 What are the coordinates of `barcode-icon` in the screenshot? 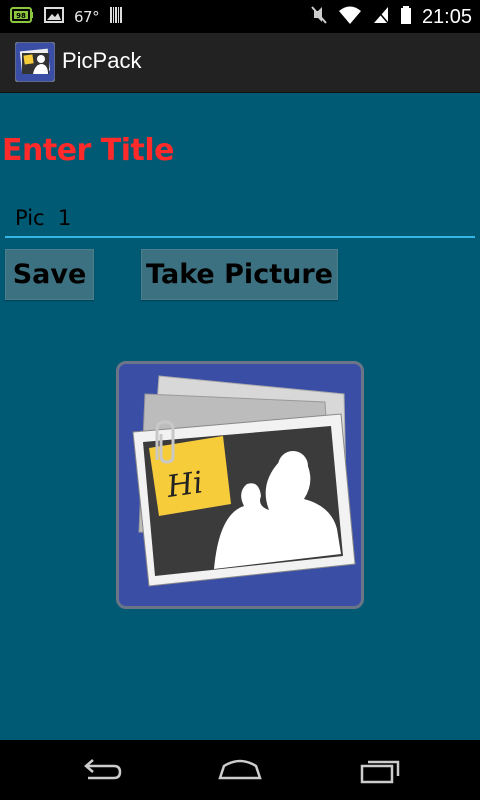 It's located at (116, 17).